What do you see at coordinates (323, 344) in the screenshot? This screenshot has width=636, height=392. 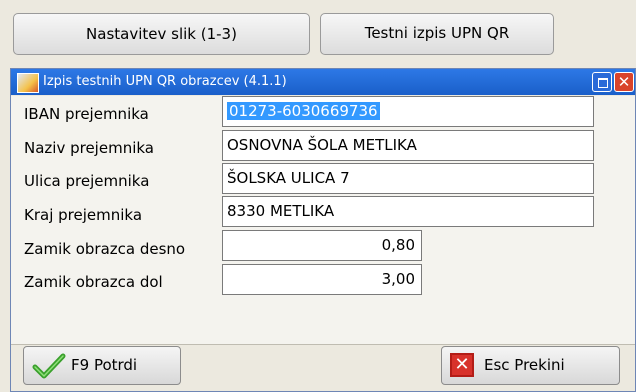 I see `footer-divider` at bounding box center [323, 344].